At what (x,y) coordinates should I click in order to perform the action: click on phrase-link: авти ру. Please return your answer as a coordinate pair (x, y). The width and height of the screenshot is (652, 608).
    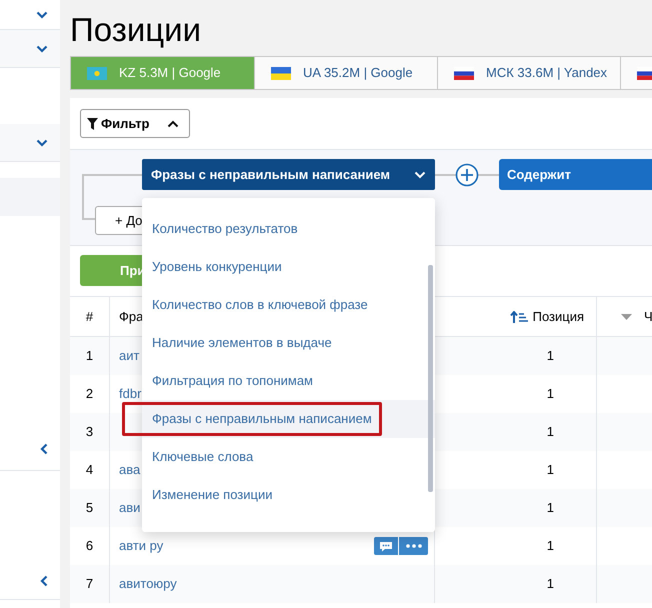
    Looking at the image, I should click on (246, 546).